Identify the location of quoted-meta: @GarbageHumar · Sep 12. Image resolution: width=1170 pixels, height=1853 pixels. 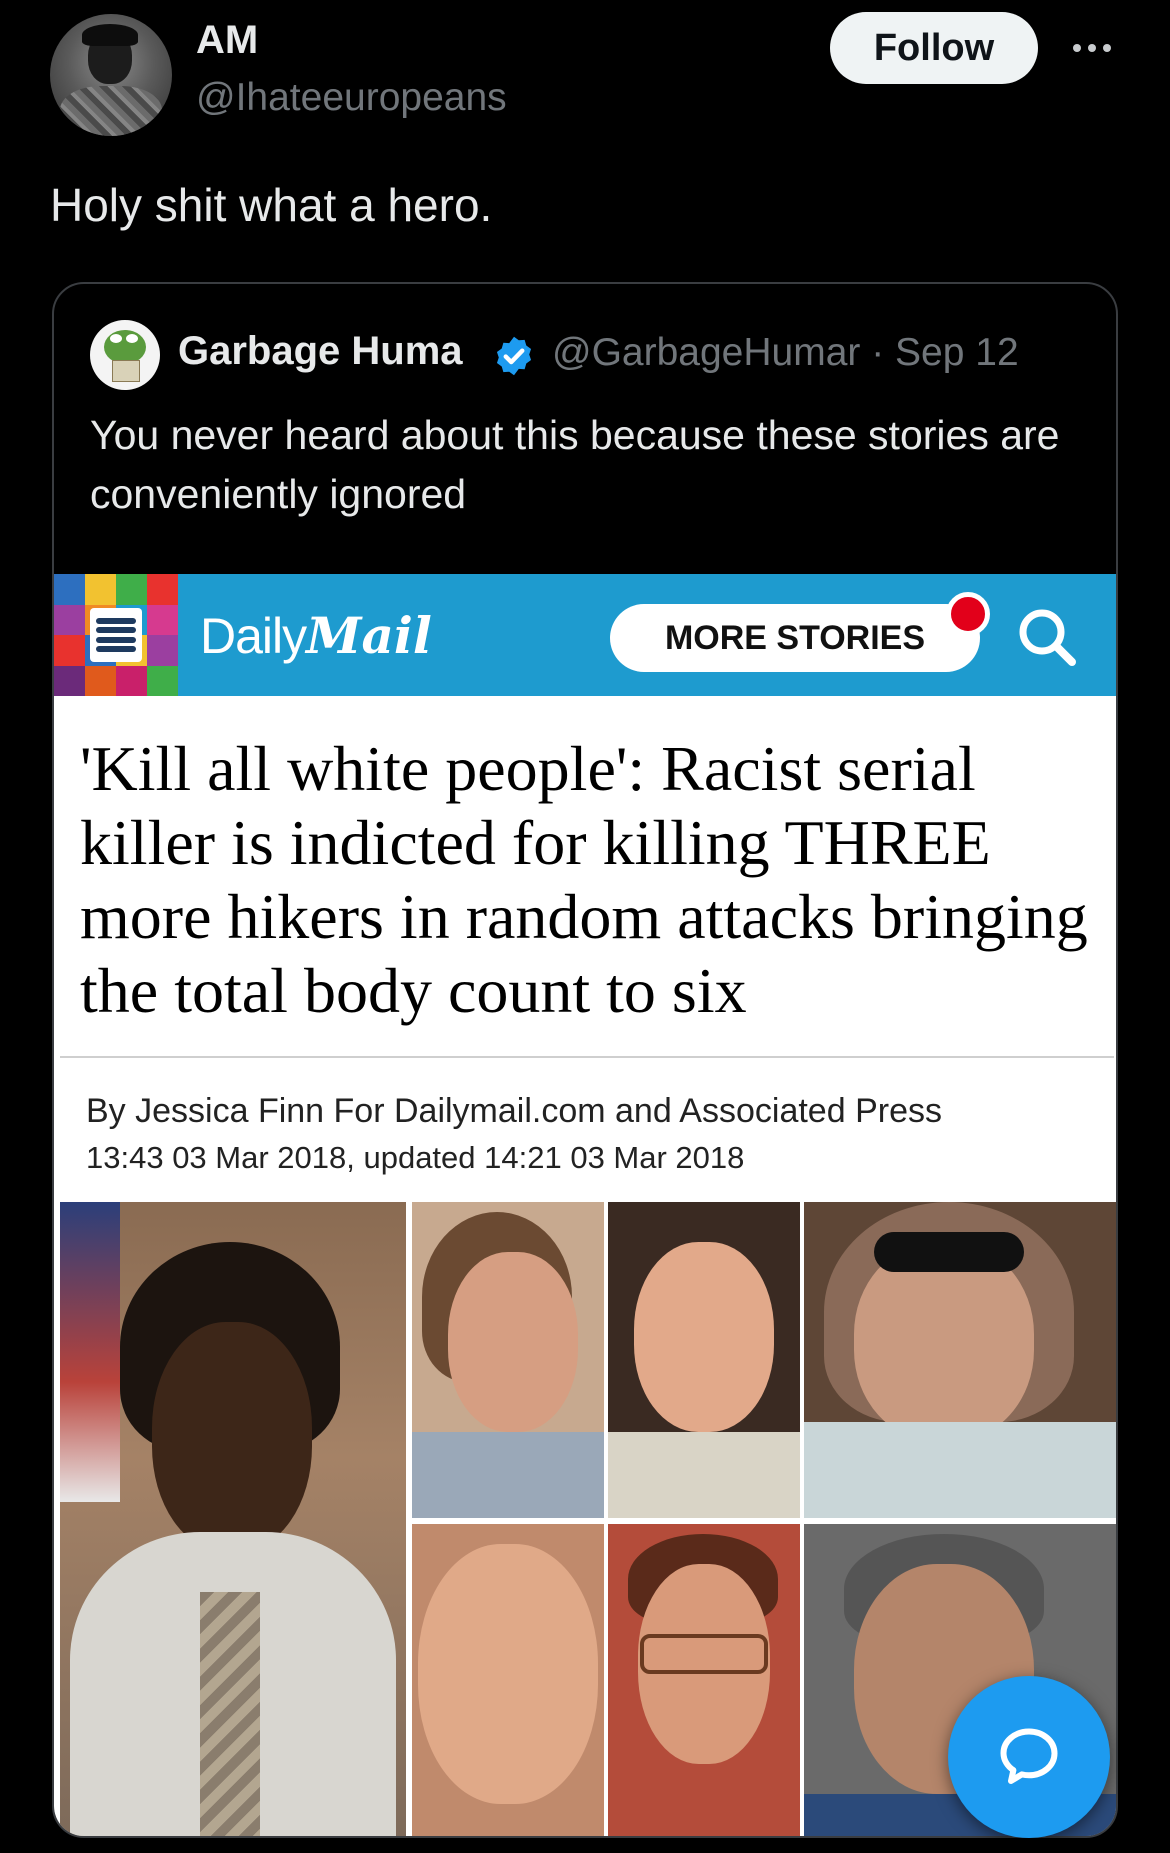
(785, 352).